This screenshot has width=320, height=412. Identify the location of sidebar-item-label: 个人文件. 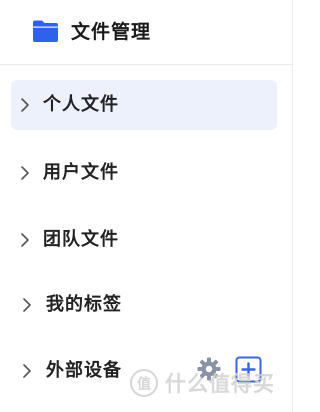
(81, 104).